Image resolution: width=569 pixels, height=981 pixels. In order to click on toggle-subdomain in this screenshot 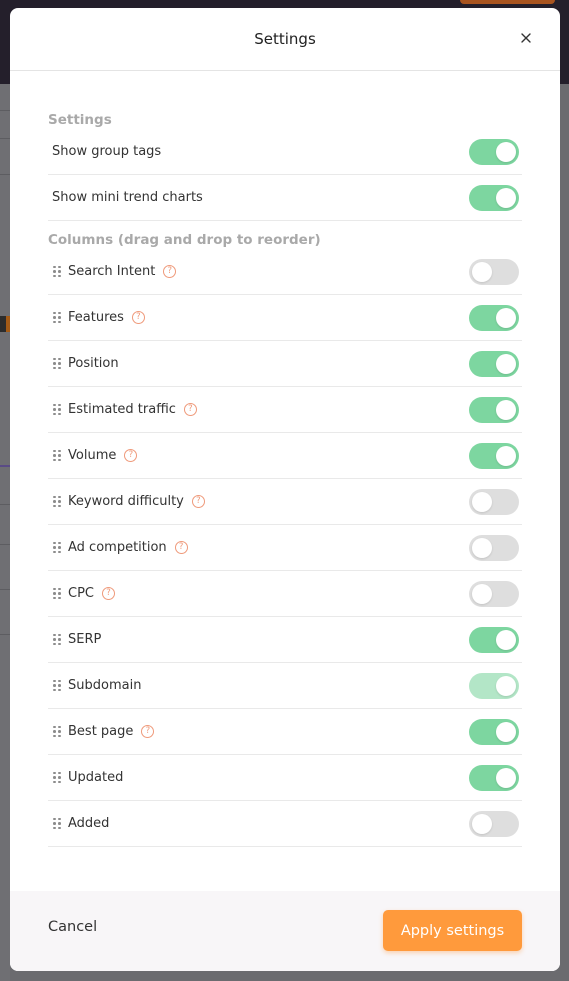, I will do `click(494, 686)`.